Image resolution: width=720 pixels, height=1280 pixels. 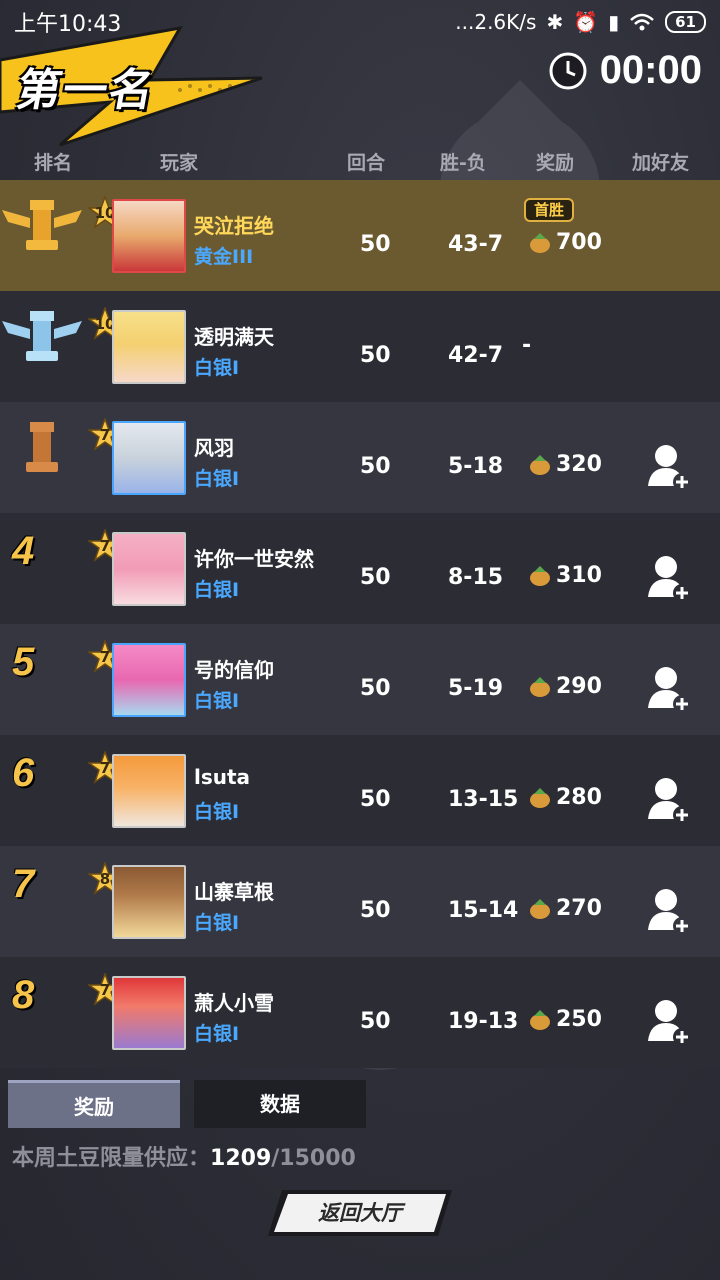 What do you see at coordinates (280, 1104) in the screenshot?
I see `tab-data: 数据` at bounding box center [280, 1104].